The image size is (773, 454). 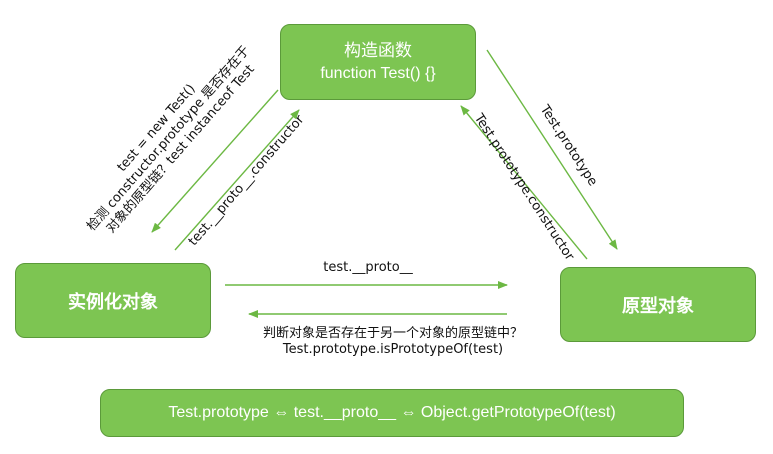 I want to click on is-prototype-of-question: 判断对象是否存在于另一个对象的原型链中？, so click(x=392, y=333).